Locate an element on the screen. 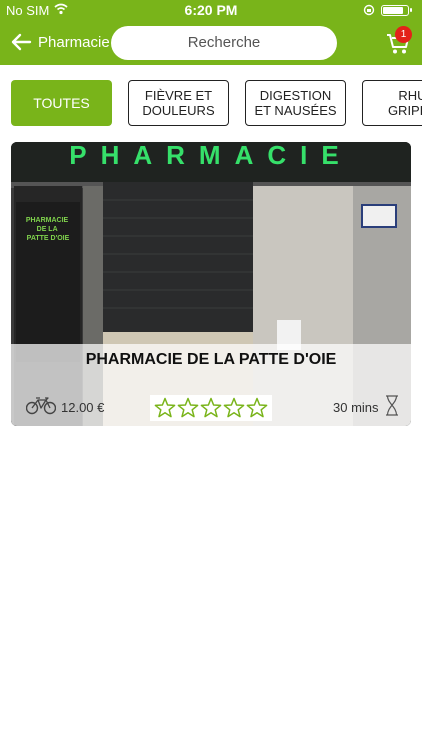  app-header: No SIM 6:20 PM Pharmacie Recherche 1 is located at coordinates (211, 32).